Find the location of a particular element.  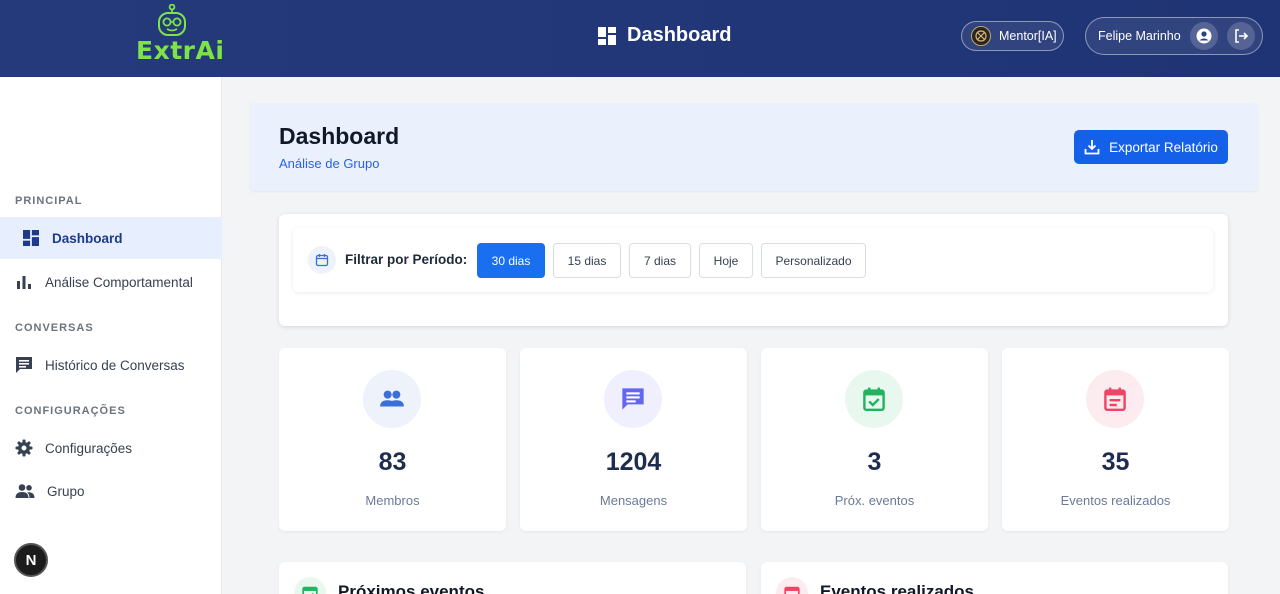

sidebar-item-label: Grupo is located at coordinates (66, 491).